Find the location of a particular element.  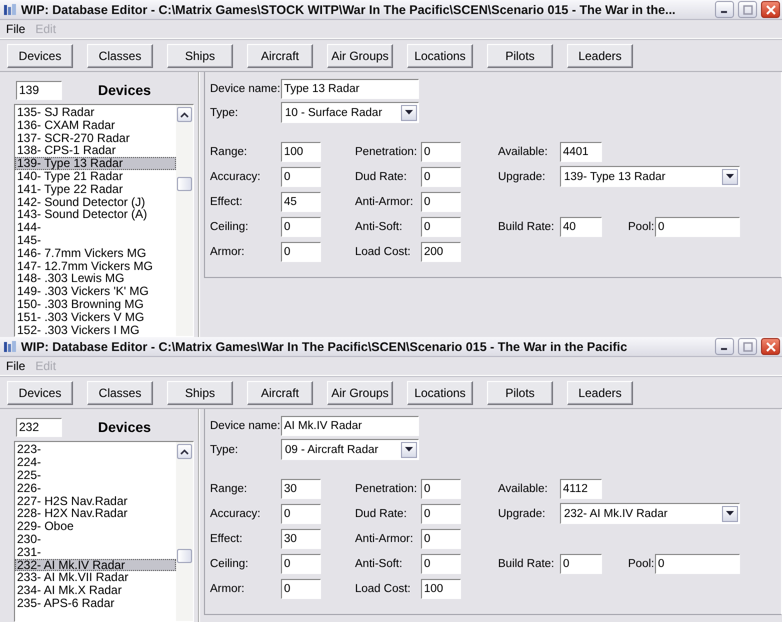

list-item: 146- 7.7mm Vickers MG is located at coordinates (95, 253).